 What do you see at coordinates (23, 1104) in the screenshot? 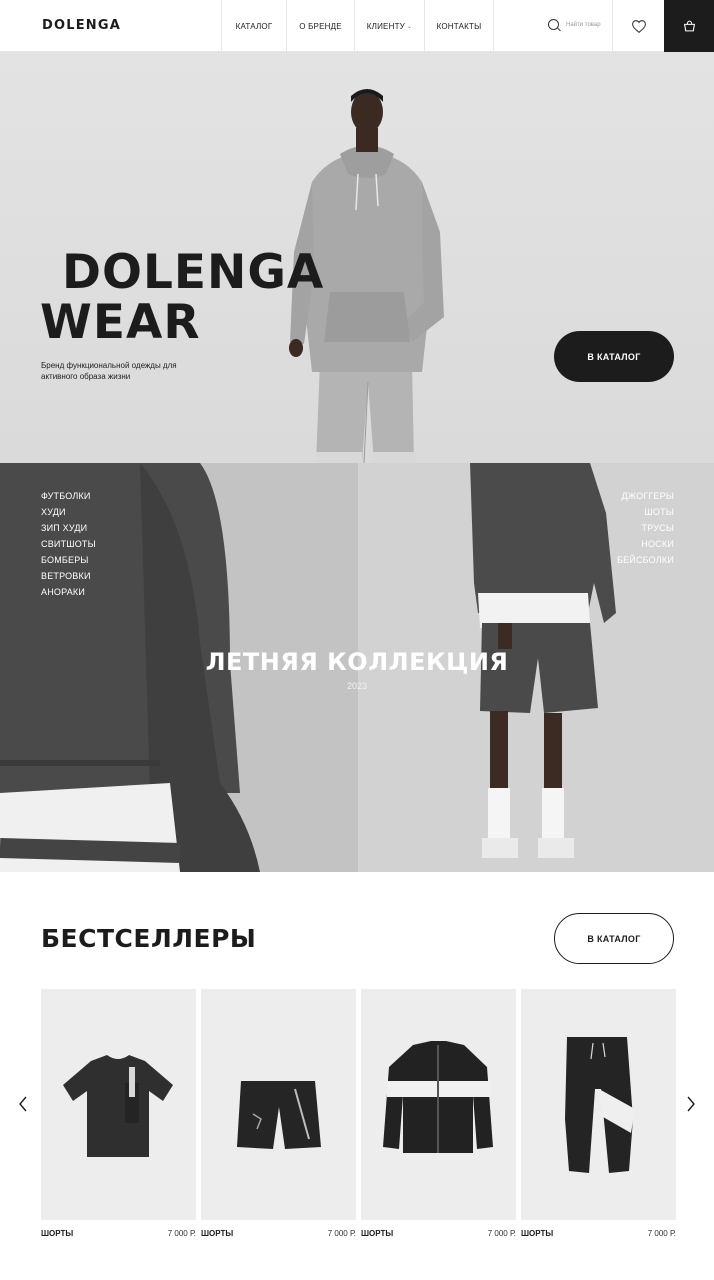
I see `chevron-left-icon` at bounding box center [23, 1104].